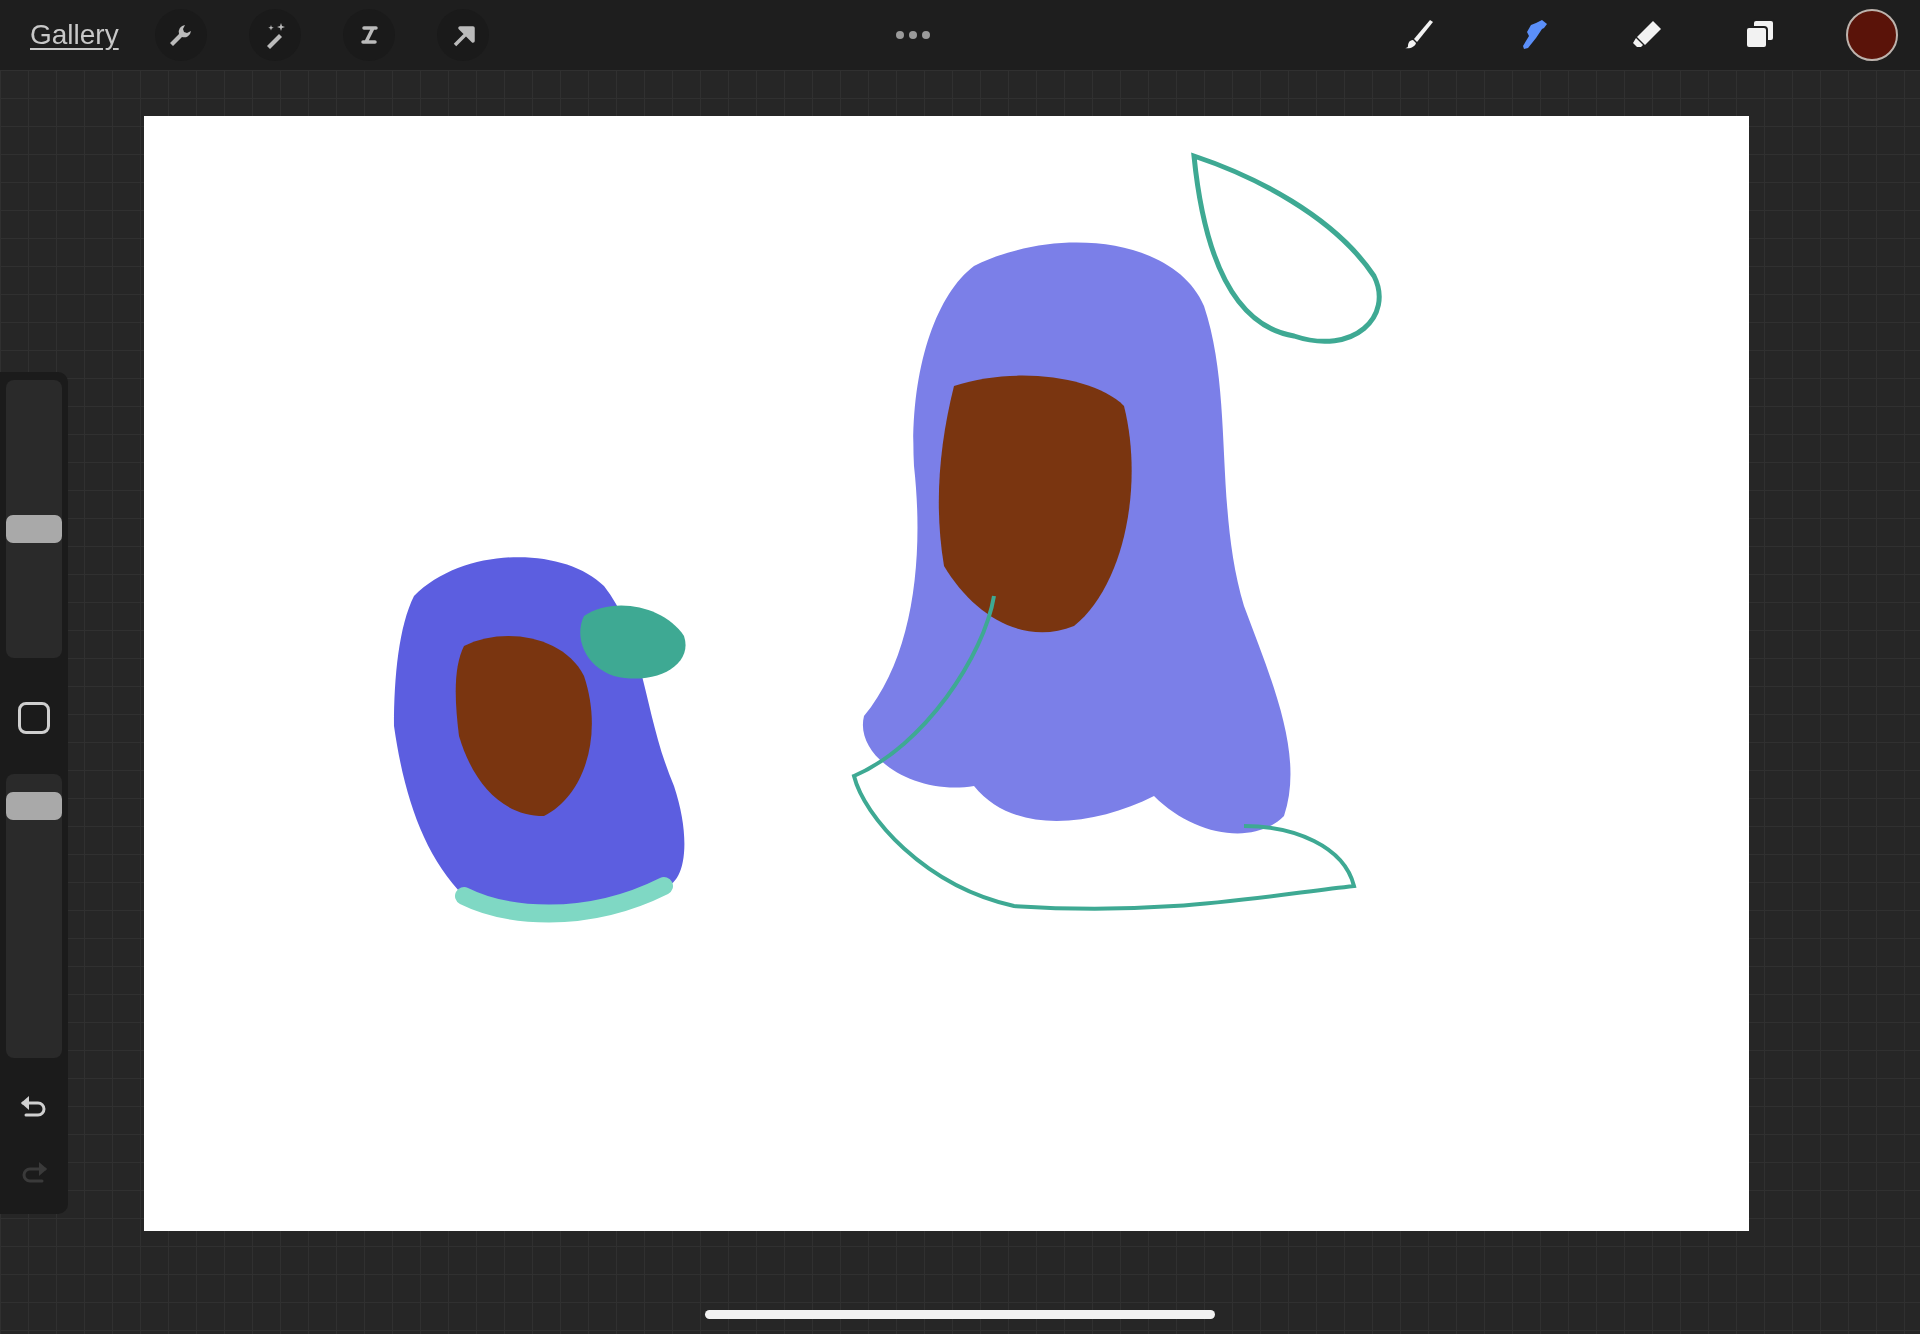  What do you see at coordinates (34, 916) in the screenshot?
I see `opacity-slider` at bounding box center [34, 916].